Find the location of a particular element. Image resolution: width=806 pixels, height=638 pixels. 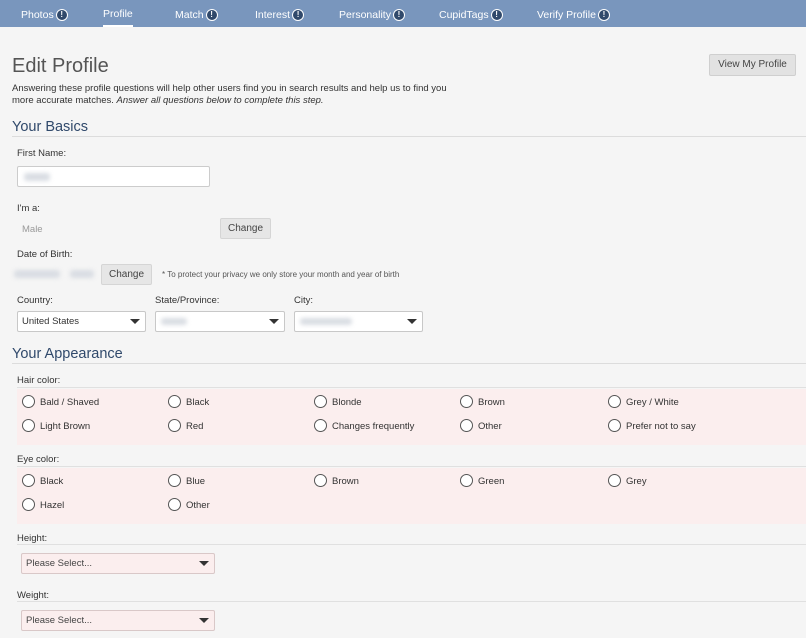

first-name-label: First Name: is located at coordinates (42, 153).